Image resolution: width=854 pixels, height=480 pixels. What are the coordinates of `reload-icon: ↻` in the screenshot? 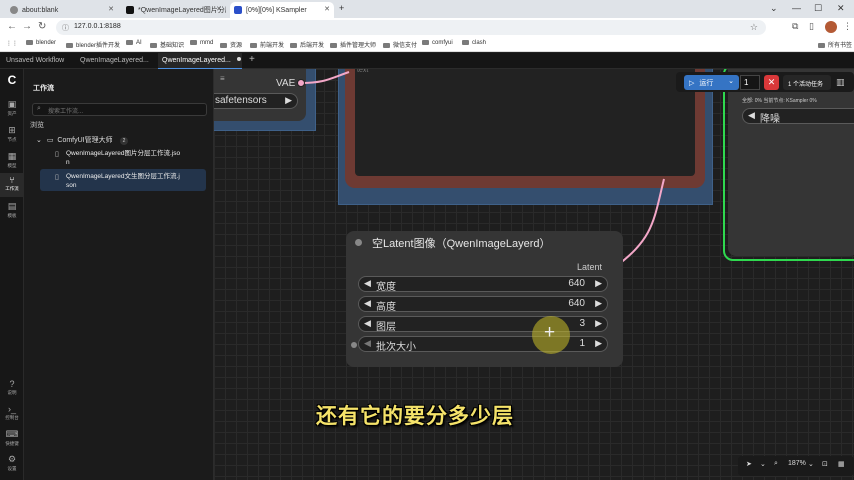 It's located at (42, 26).